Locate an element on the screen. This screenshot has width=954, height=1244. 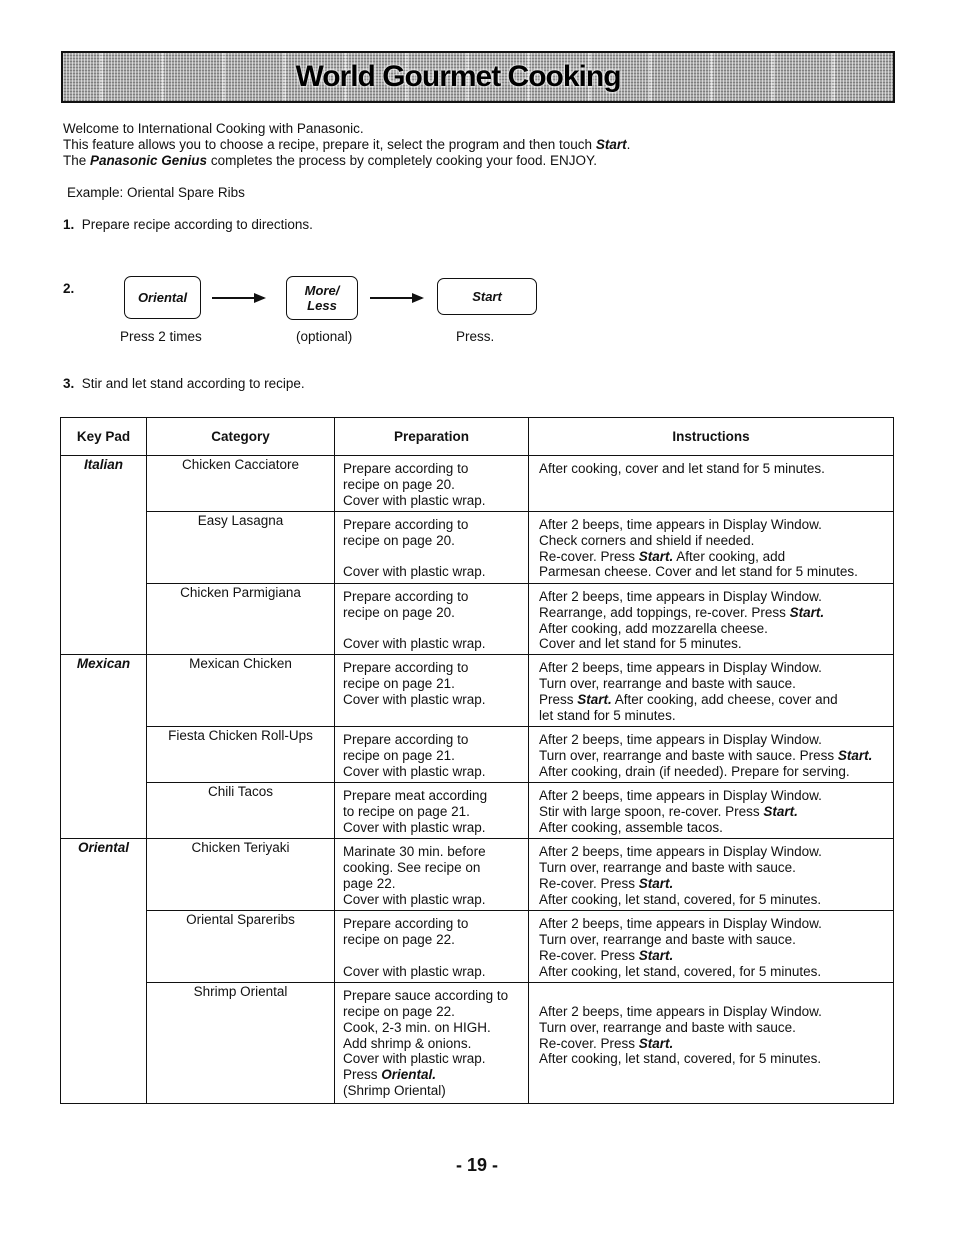
panasonic-genius-emphasis: Panasonic Genius is located at coordinates (149, 160).